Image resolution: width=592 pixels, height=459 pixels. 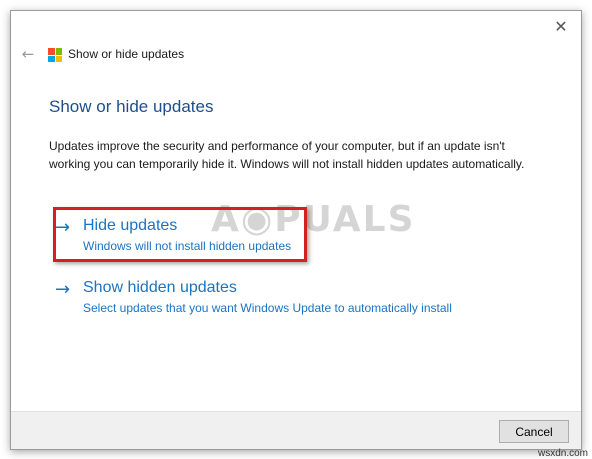 I want to click on close-icon: ✕, so click(x=561, y=26).